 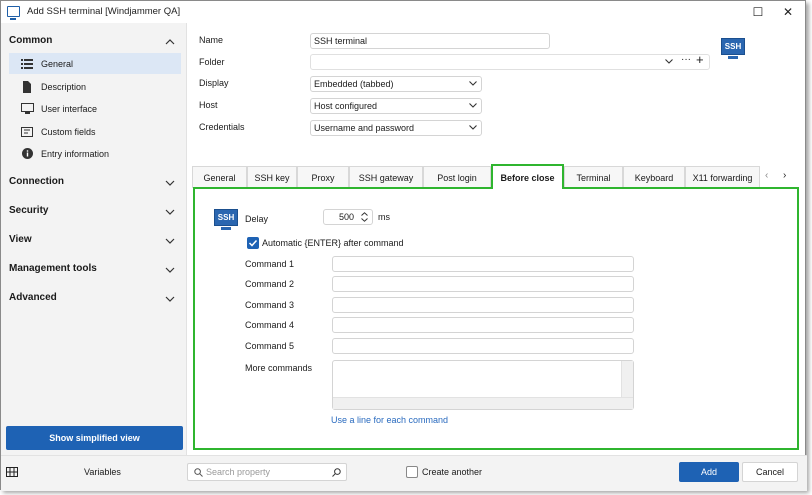 What do you see at coordinates (267, 472) in the screenshot?
I see `search-property-input: Search property` at bounding box center [267, 472].